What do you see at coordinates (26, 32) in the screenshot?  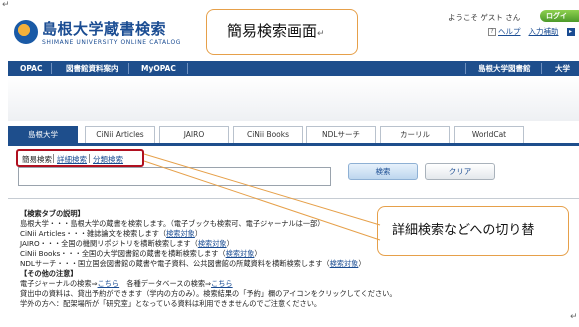 I see `university-logo-icon` at bounding box center [26, 32].